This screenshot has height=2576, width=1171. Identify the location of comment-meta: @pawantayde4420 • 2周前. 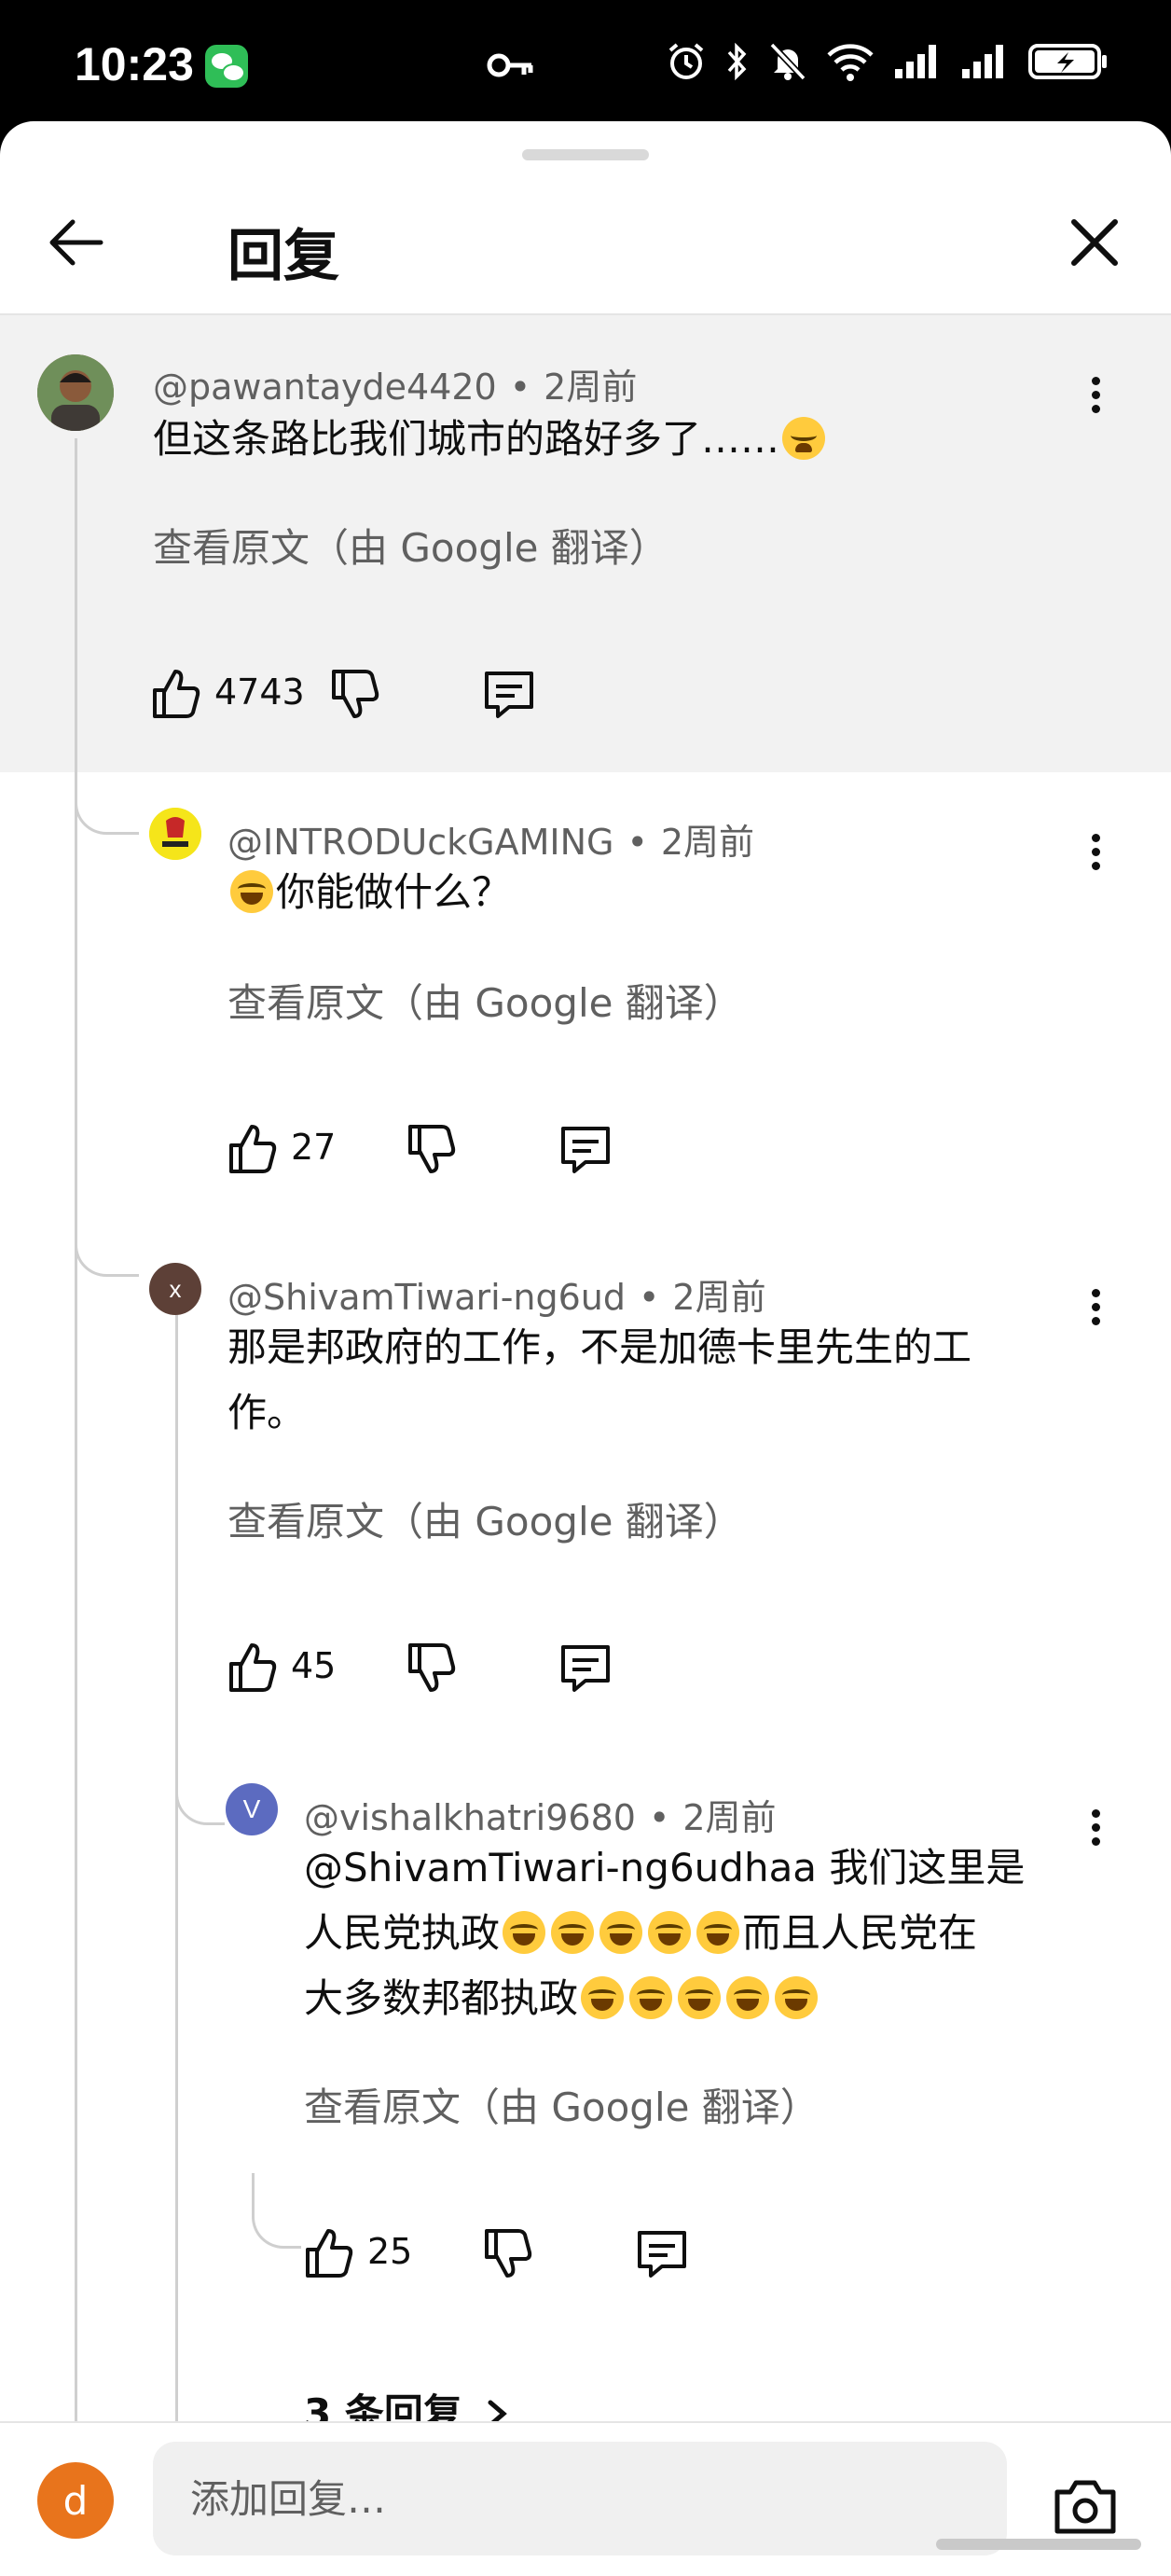
(395, 387).